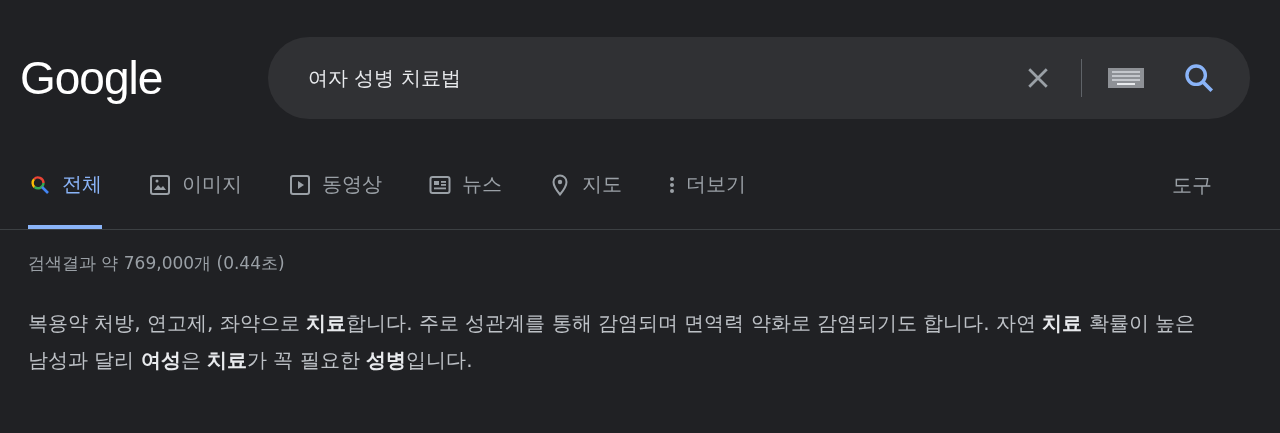  I want to click on search-tab: 동영상, so click(335, 192).